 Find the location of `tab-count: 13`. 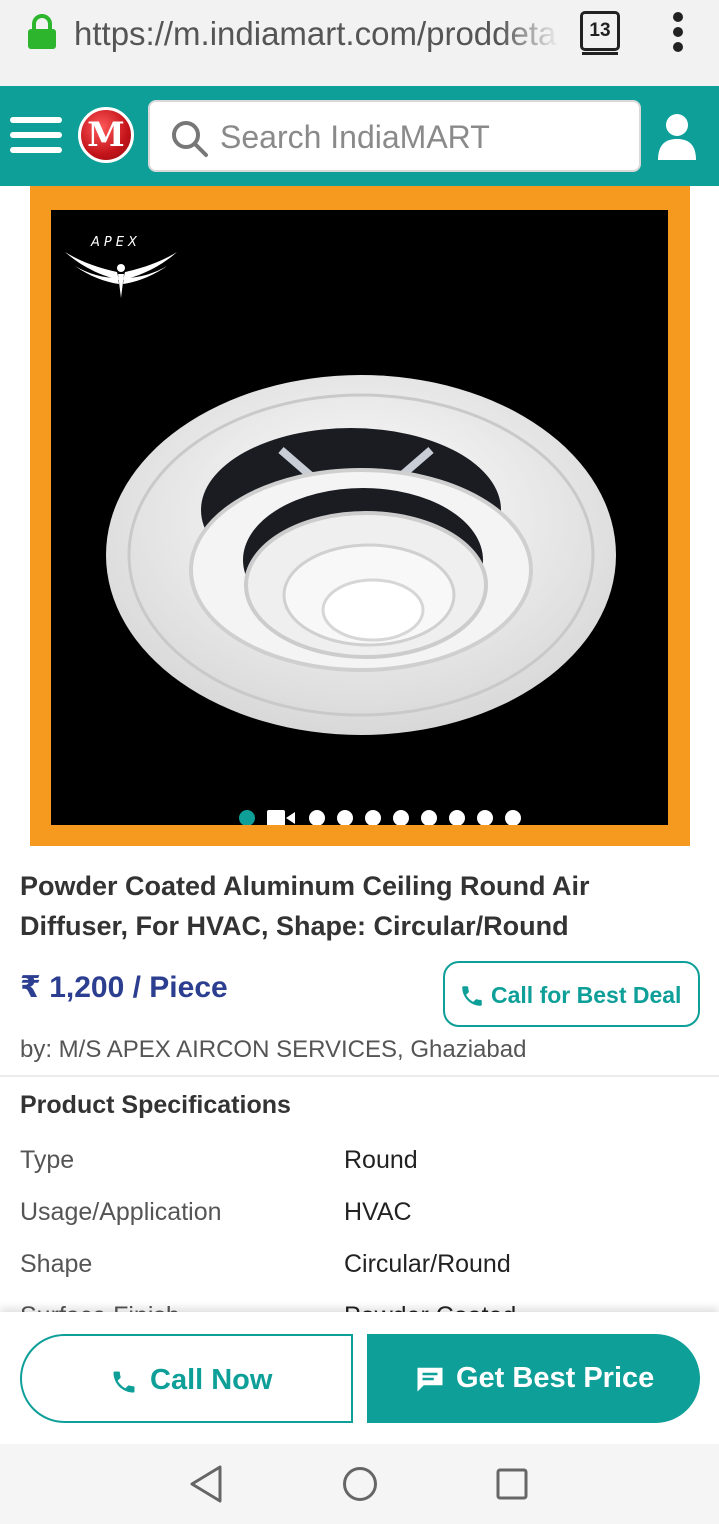

tab-count: 13 is located at coordinates (600, 30).